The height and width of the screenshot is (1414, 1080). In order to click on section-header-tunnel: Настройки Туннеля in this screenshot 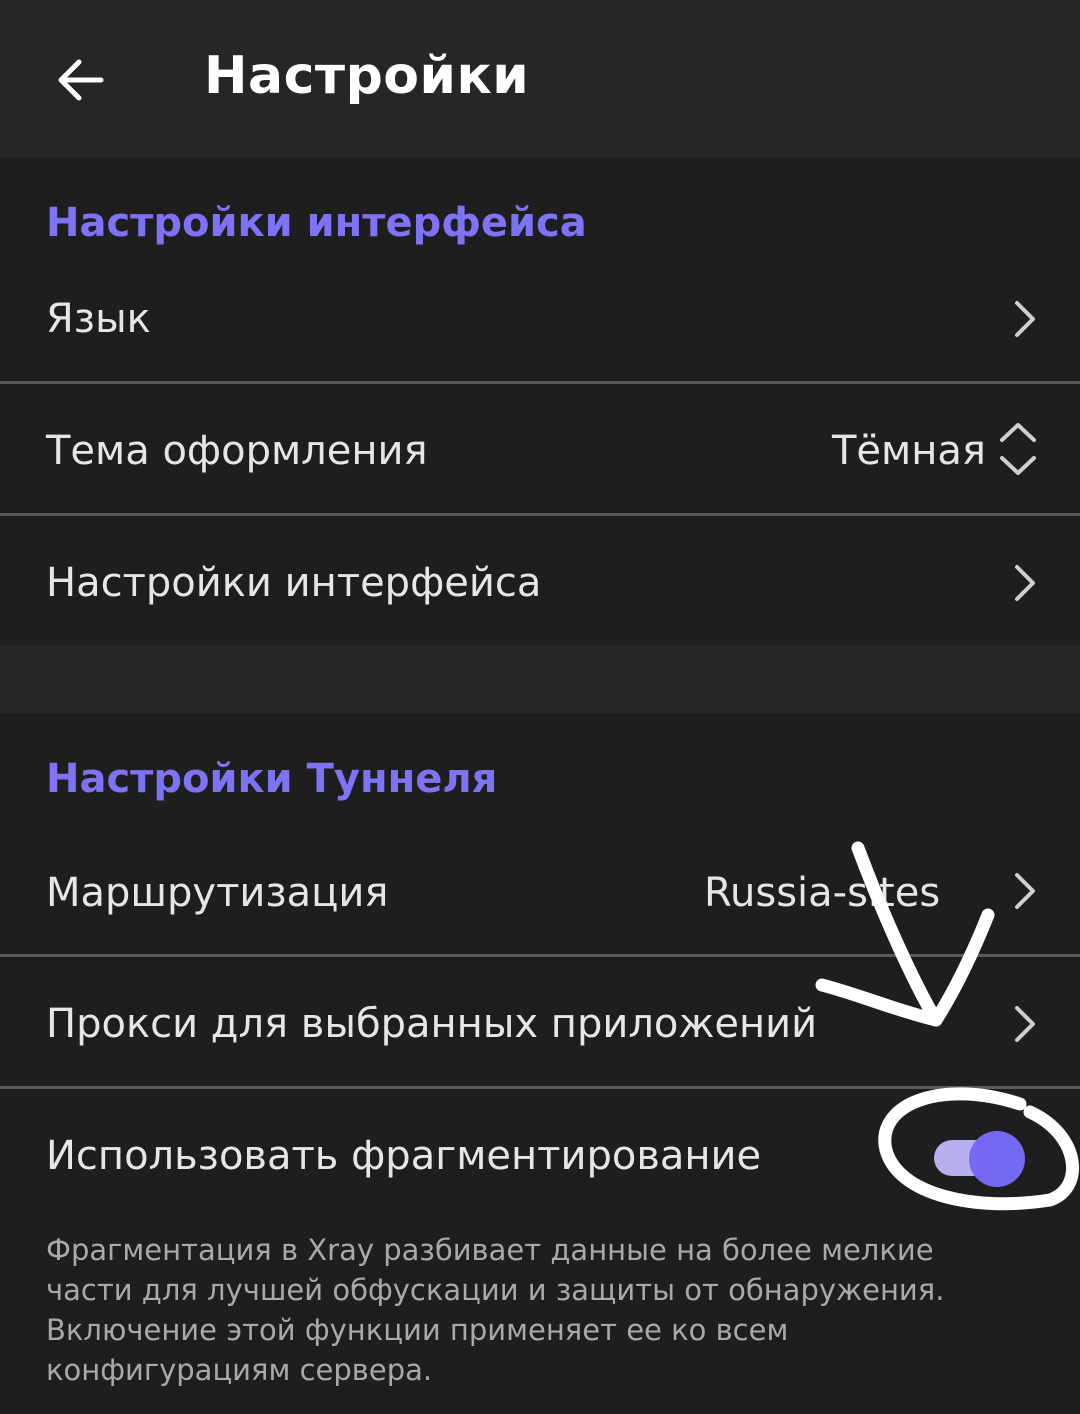, I will do `click(272, 779)`.